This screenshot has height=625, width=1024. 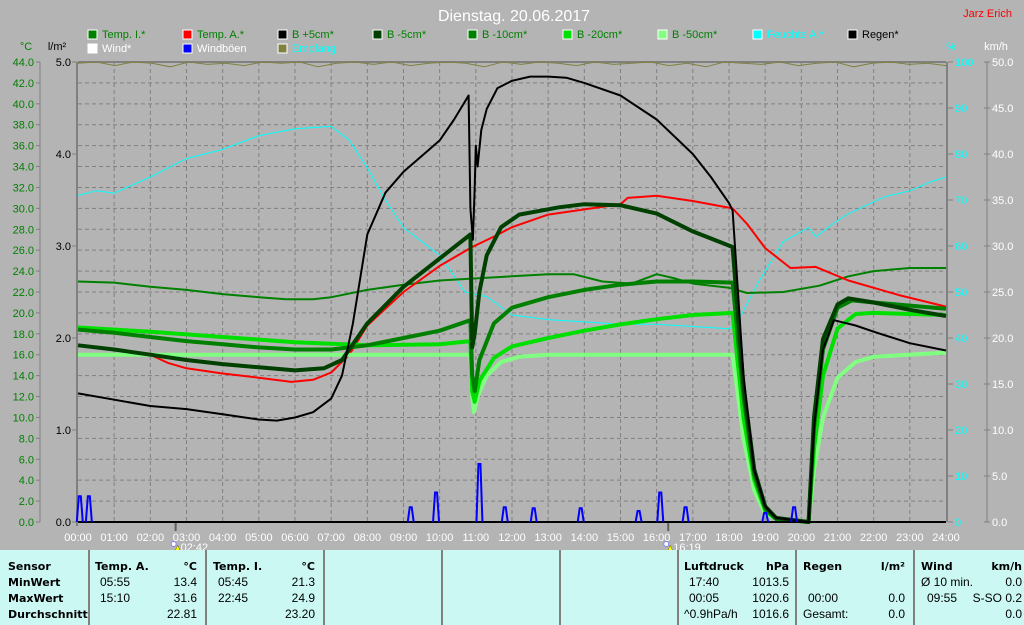 I want to click on temp-tick-label: 18.0, so click(x=23, y=335).